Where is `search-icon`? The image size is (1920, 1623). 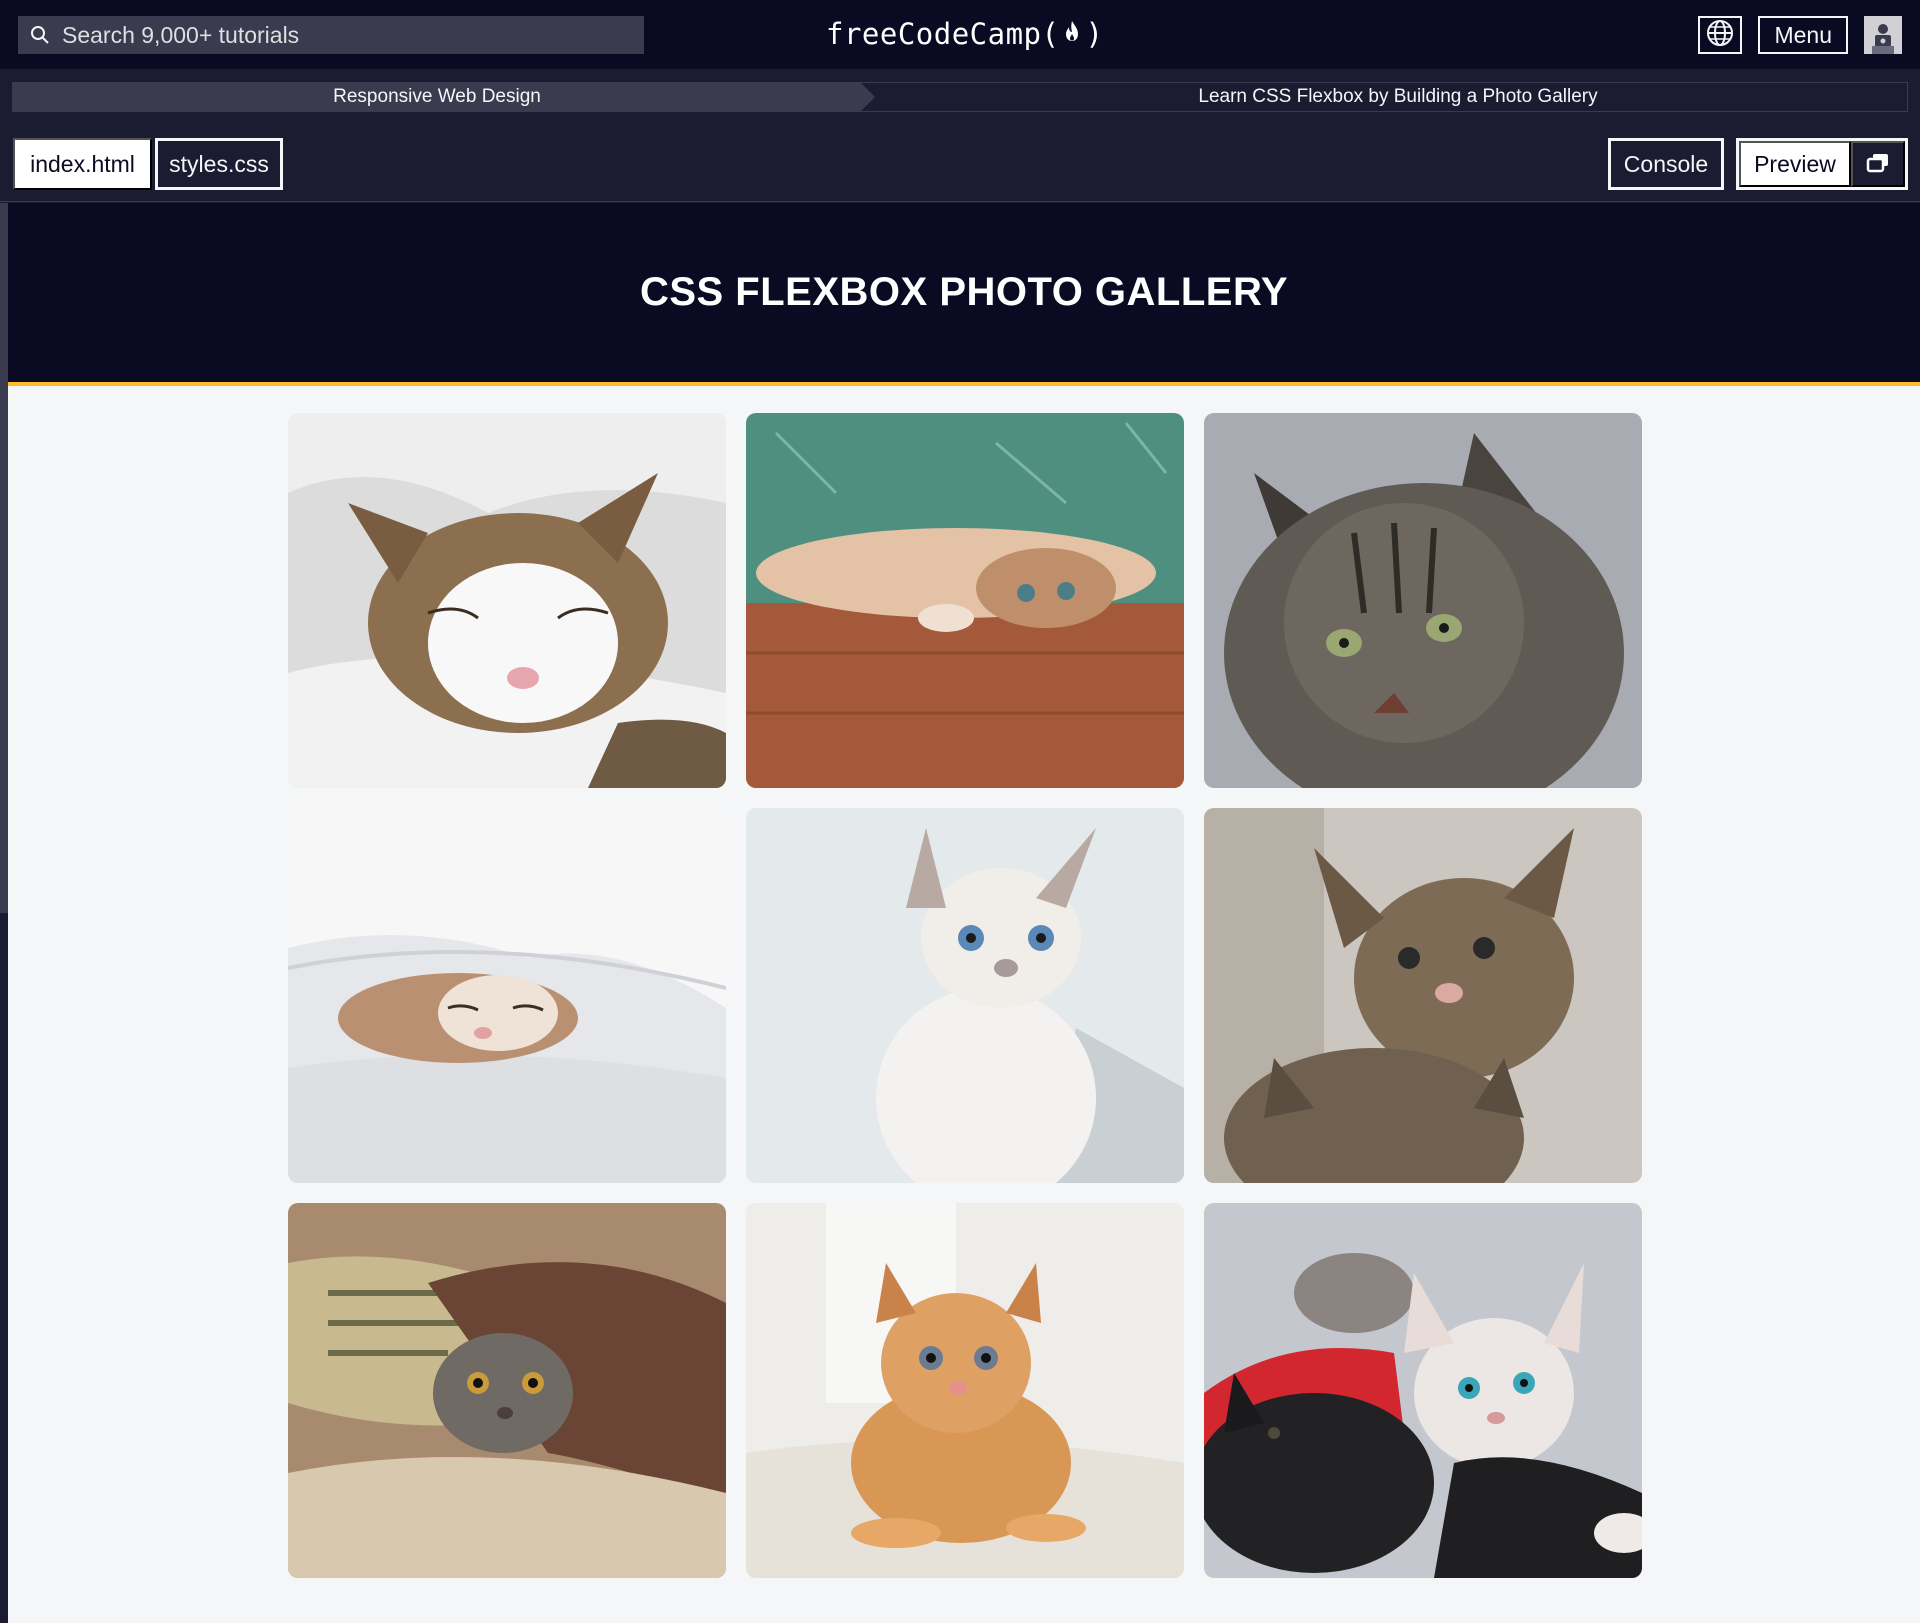 search-icon is located at coordinates (40, 35).